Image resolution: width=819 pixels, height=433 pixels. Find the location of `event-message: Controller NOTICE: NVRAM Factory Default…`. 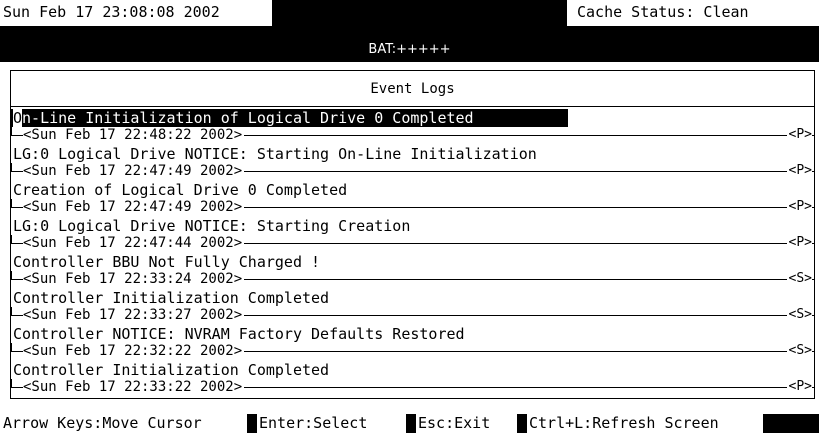

event-message: Controller NOTICE: NVRAM Factory Default… is located at coordinates (239, 334).